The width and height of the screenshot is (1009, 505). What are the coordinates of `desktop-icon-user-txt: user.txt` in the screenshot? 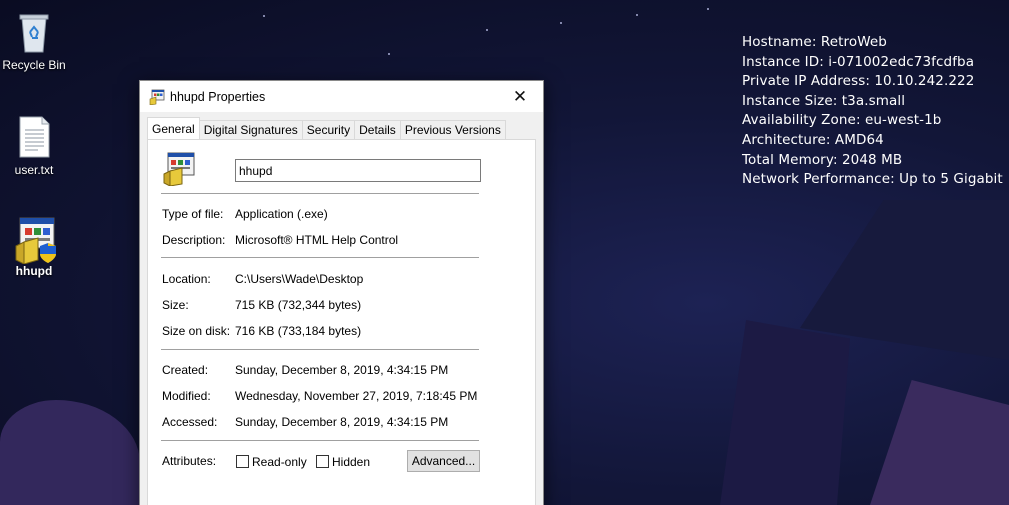 It's located at (34, 146).